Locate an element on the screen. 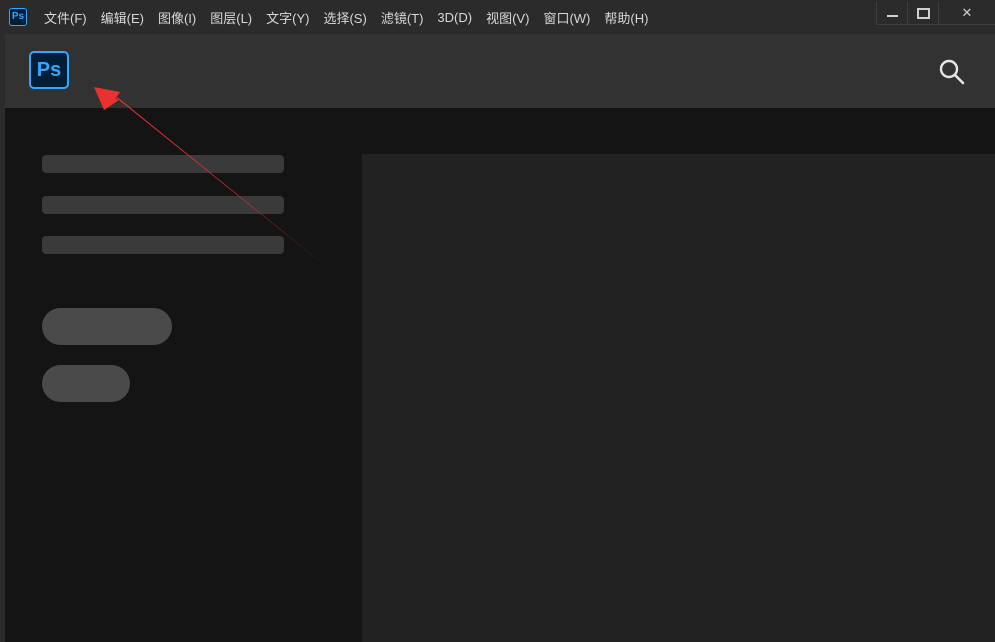 The image size is (995, 642). maximize-icon is located at coordinates (923, 13).